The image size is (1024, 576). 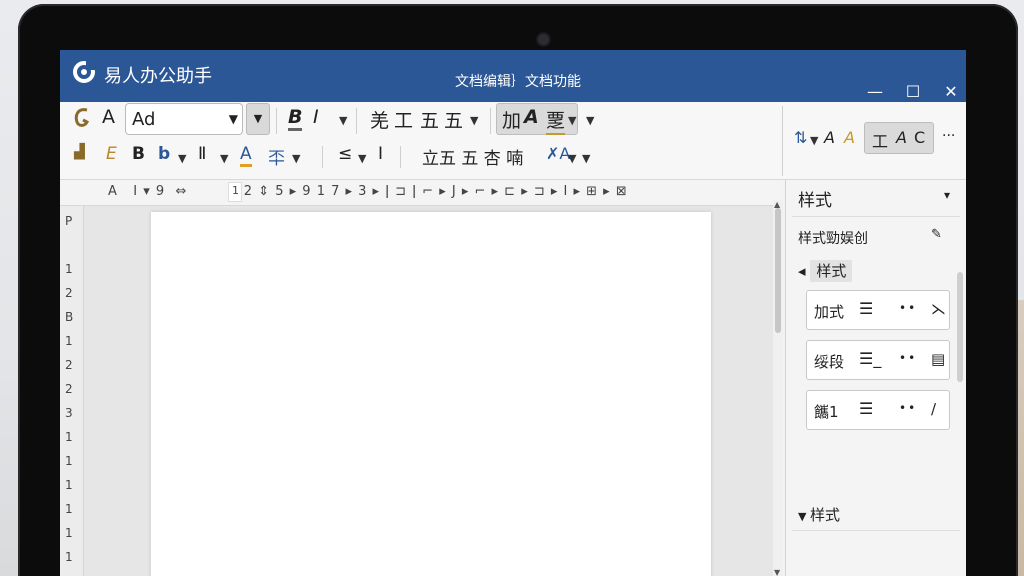 What do you see at coordinates (403, 119) in the screenshot?
I see `style-t2-button: 工` at bounding box center [403, 119].